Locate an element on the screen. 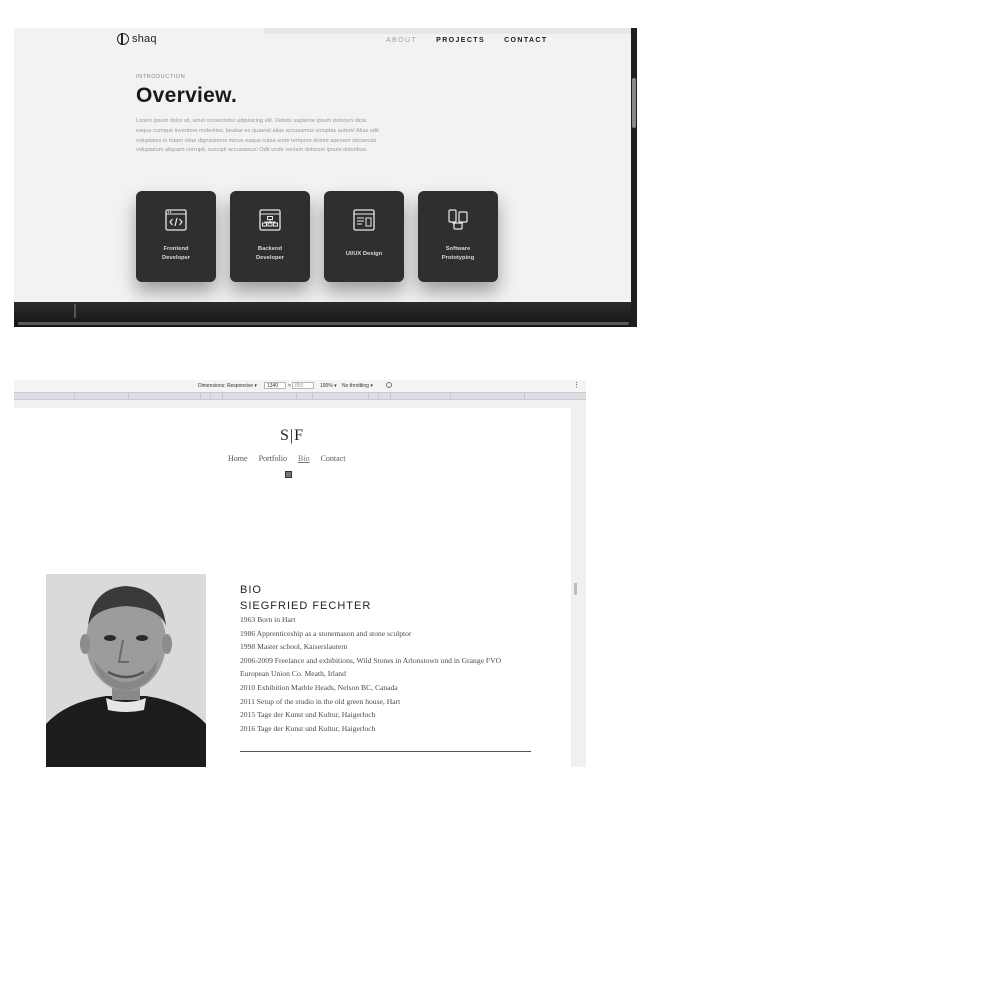  logo-text: shaq is located at coordinates (144, 39).